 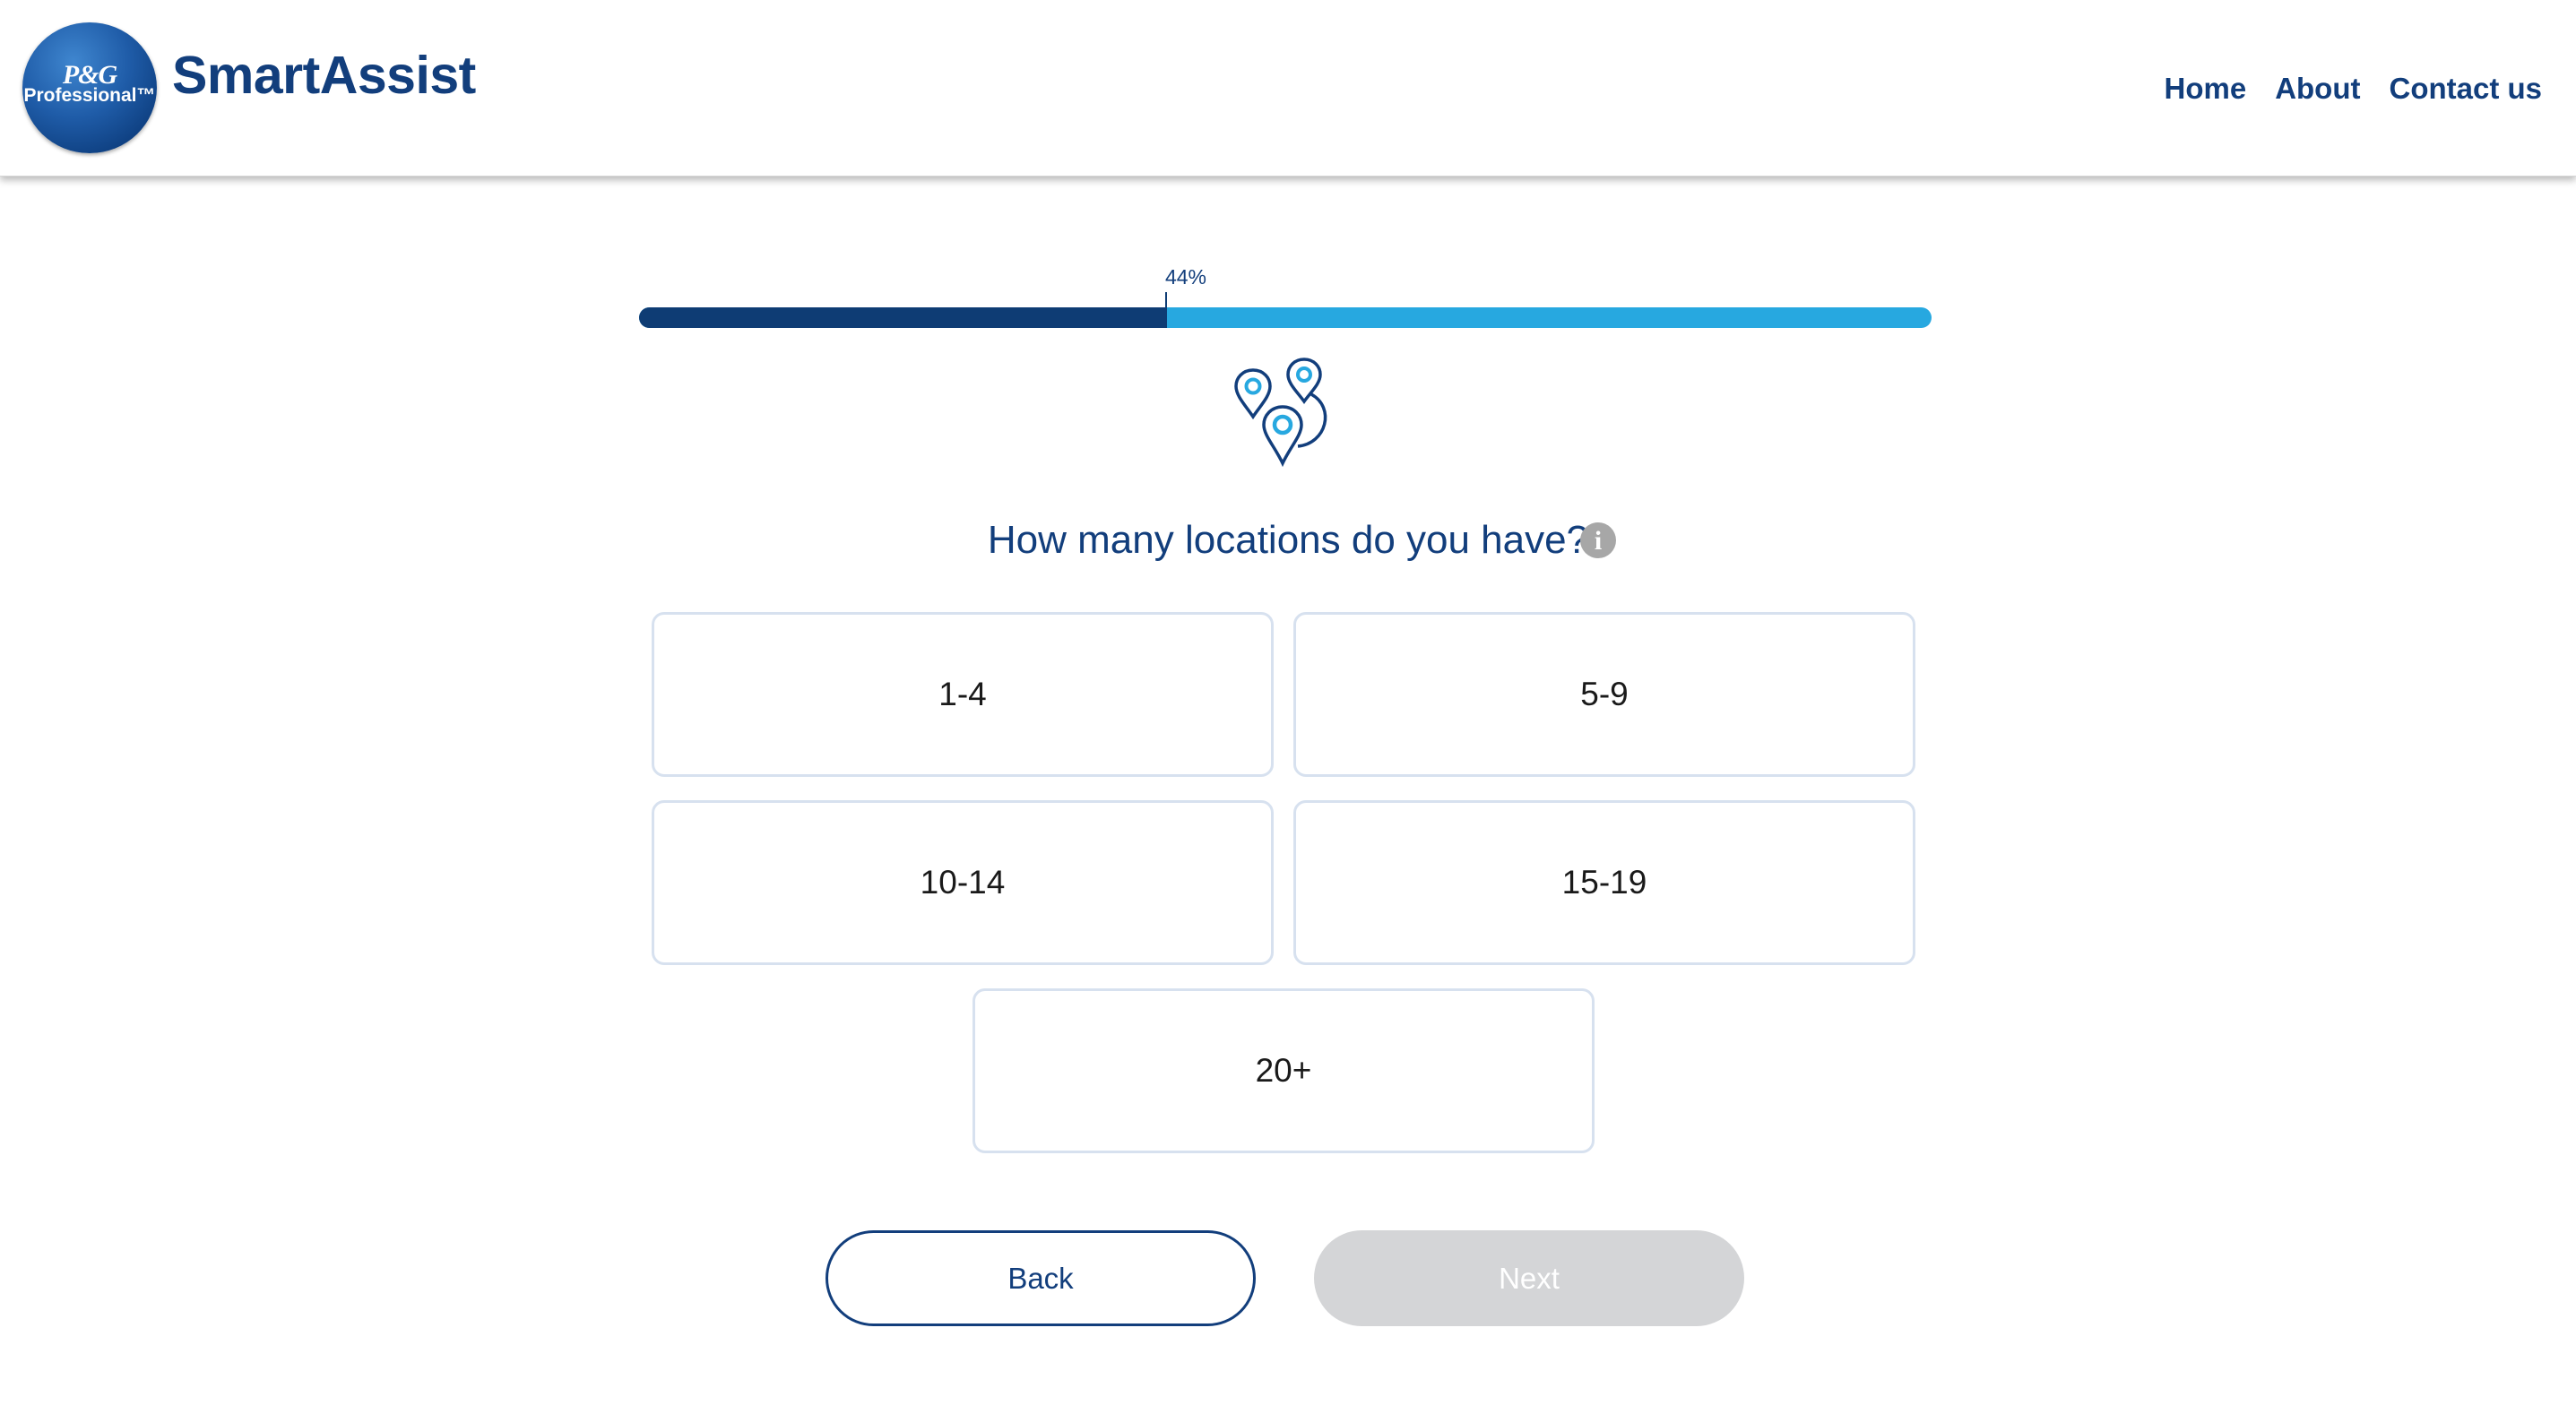 What do you see at coordinates (2465, 89) in the screenshot?
I see `nav-link-contact: Contact us` at bounding box center [2465, 89].